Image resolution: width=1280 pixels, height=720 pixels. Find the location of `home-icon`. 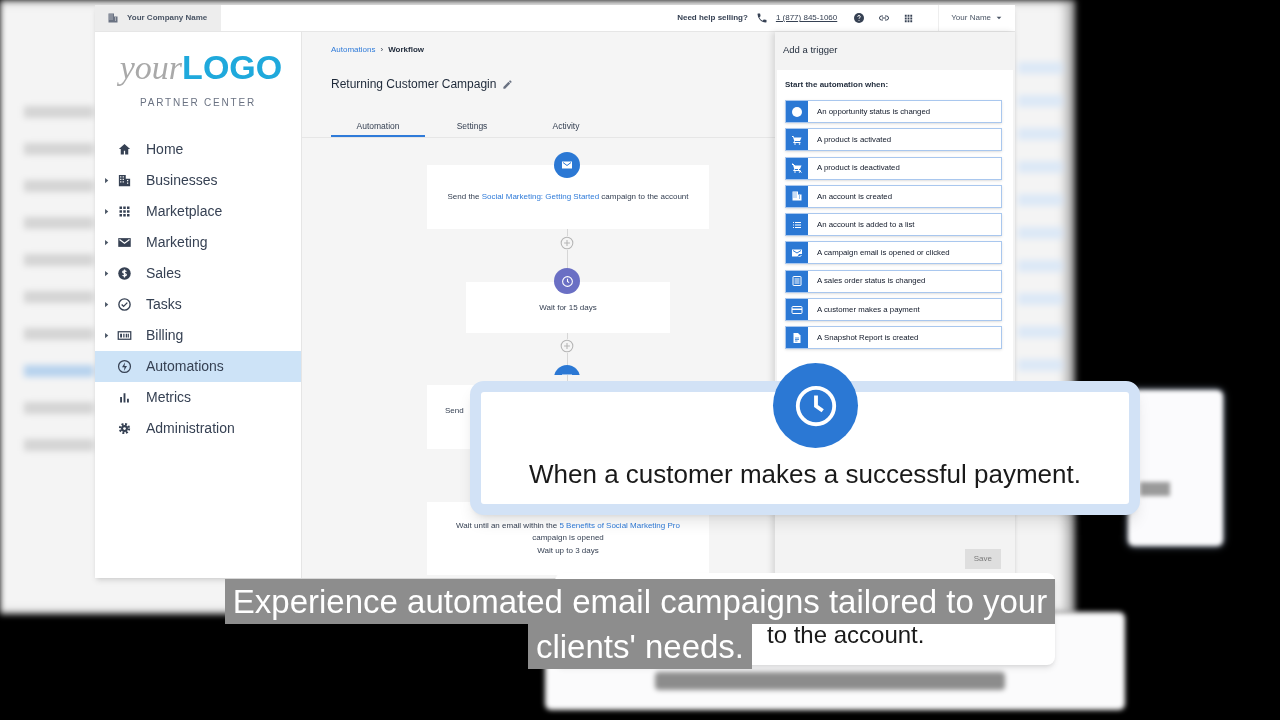

home-icon is located at coordinates (124, 149).